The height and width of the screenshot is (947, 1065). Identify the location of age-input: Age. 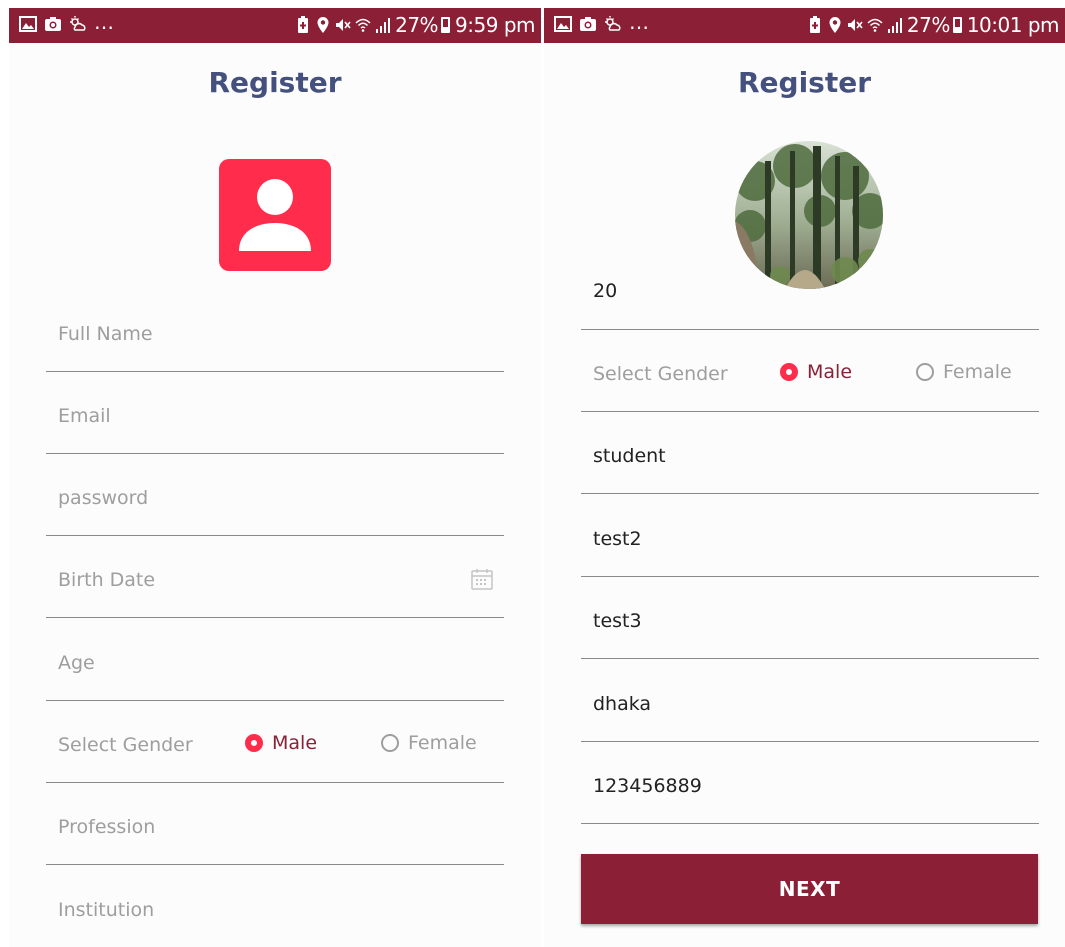
(275, 660).